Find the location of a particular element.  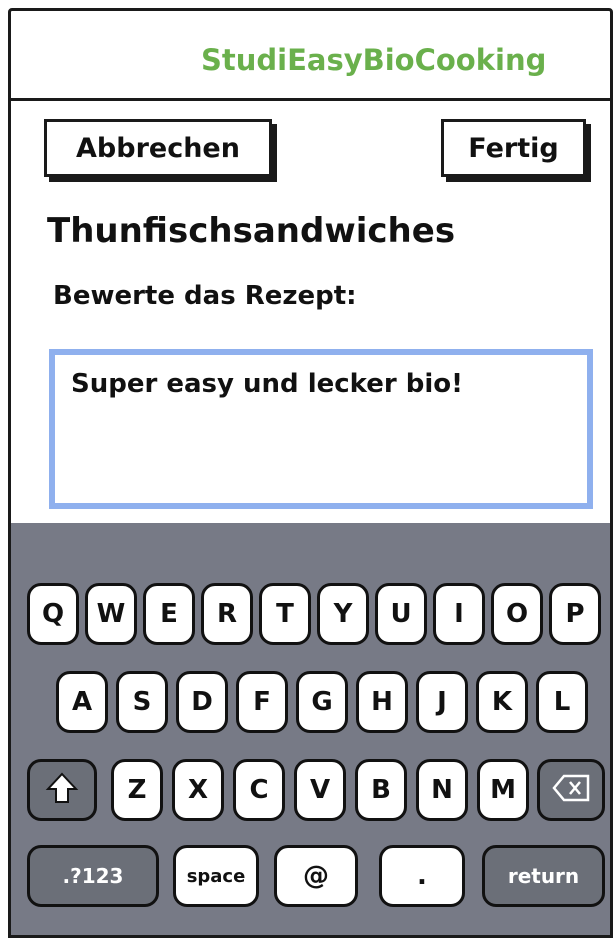

numbers-key: .?123 is located at coordinates (93, 876).